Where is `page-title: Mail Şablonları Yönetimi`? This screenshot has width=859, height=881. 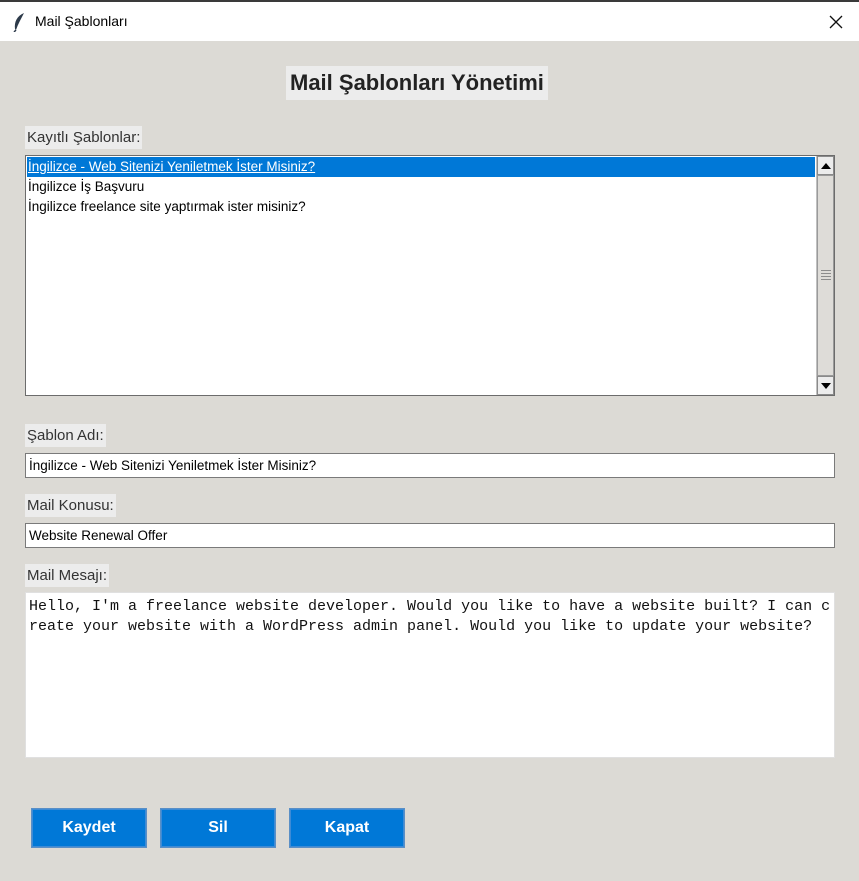 page-title: Mail Şablonları Yönetimi is located at coordinates (417, 83).